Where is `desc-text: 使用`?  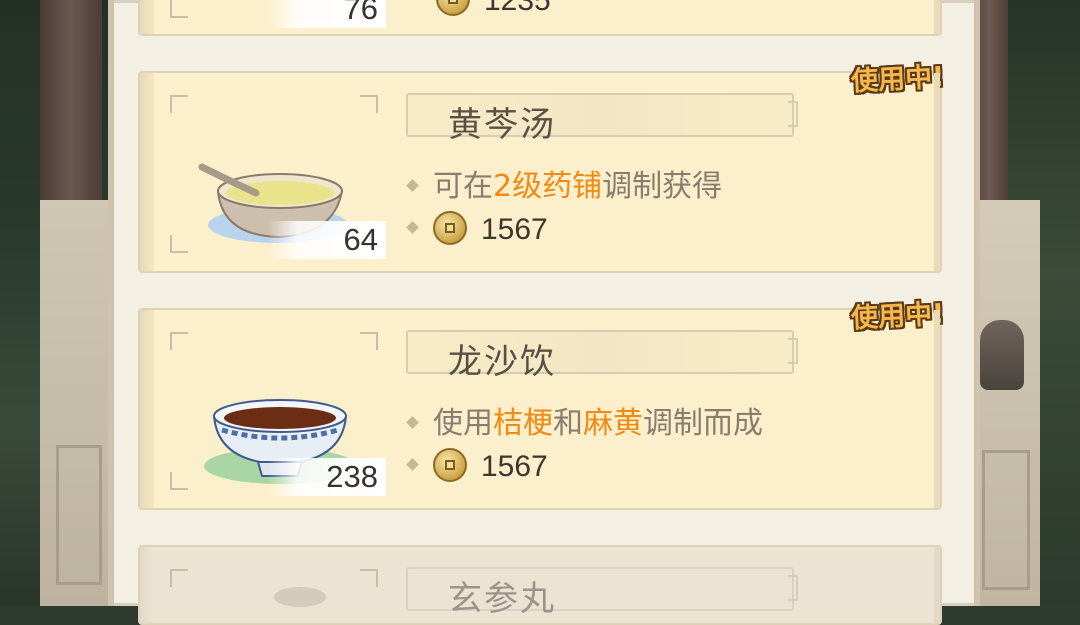 desc-text: 使用 is located at coordinates (463, 423).